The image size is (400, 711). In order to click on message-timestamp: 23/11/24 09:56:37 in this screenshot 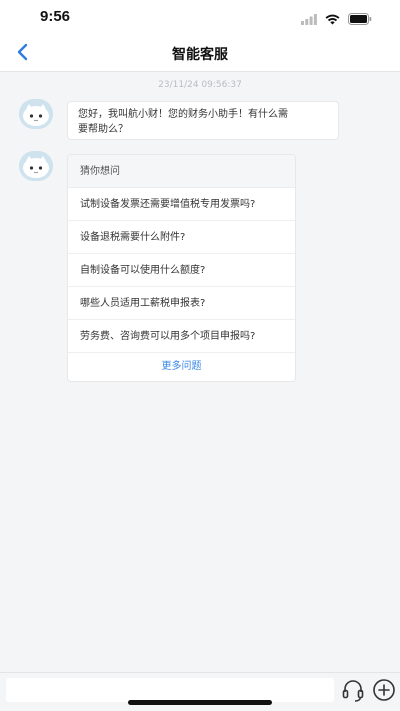, I will do `click(200, 85)`.